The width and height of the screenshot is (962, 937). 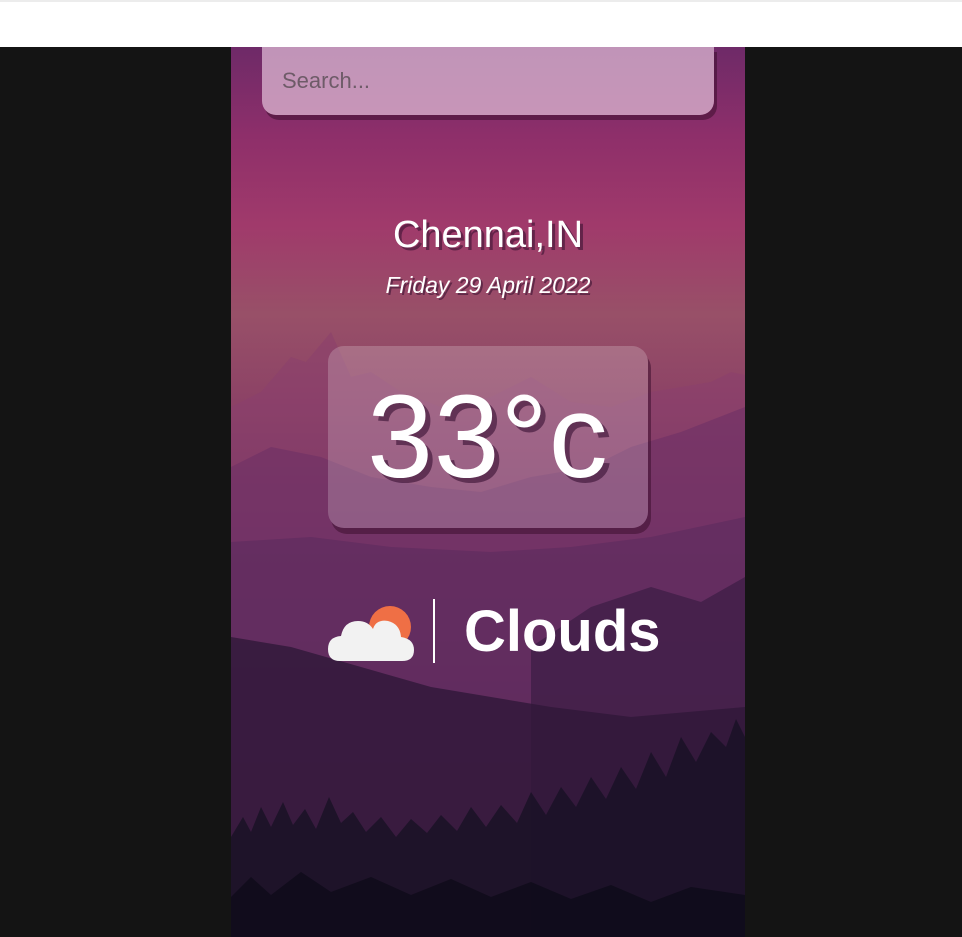 I want to click on cloud-sun-icon, so click(x=371, y=633).